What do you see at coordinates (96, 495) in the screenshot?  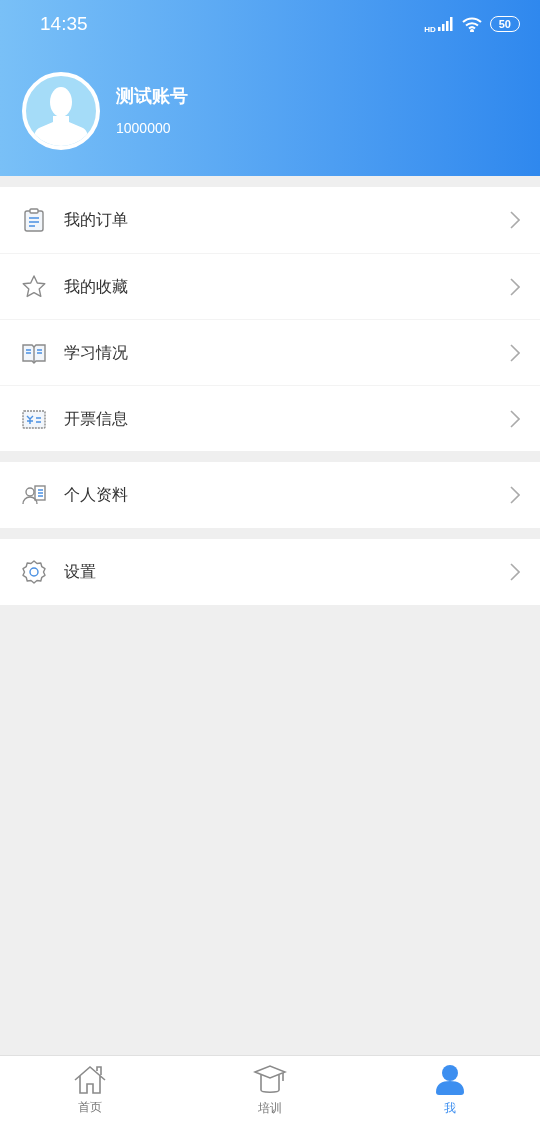 I see `menu-label: 个人资料` at bounding box center [96, 495].